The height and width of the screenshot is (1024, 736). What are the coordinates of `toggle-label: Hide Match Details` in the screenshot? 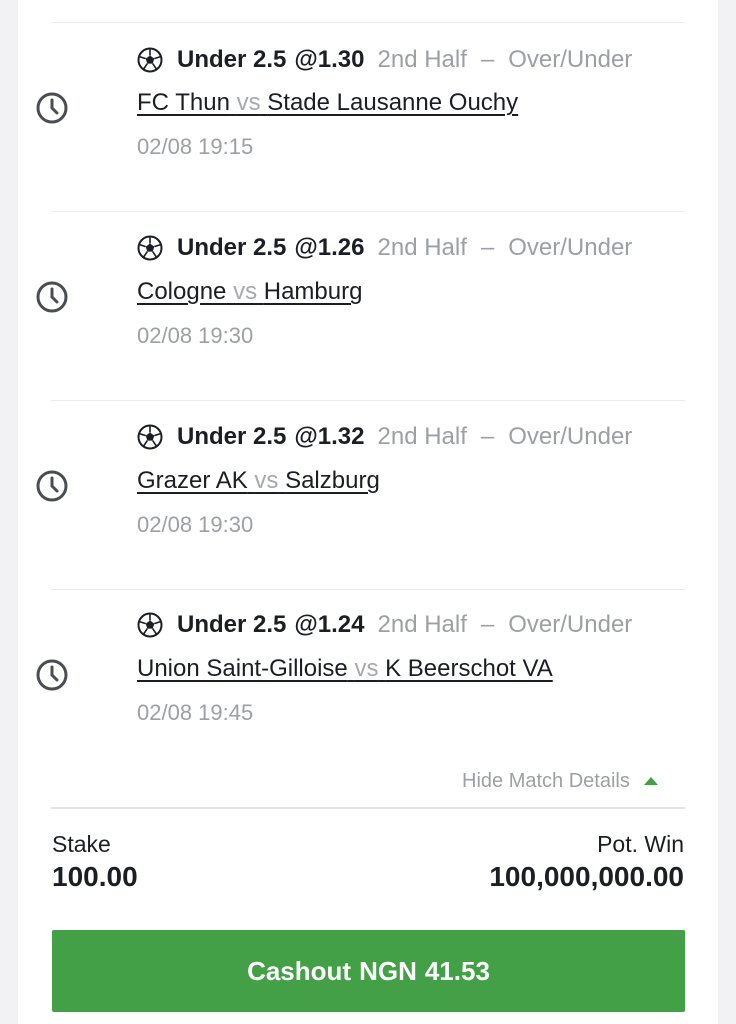 It's located at (546, 780).